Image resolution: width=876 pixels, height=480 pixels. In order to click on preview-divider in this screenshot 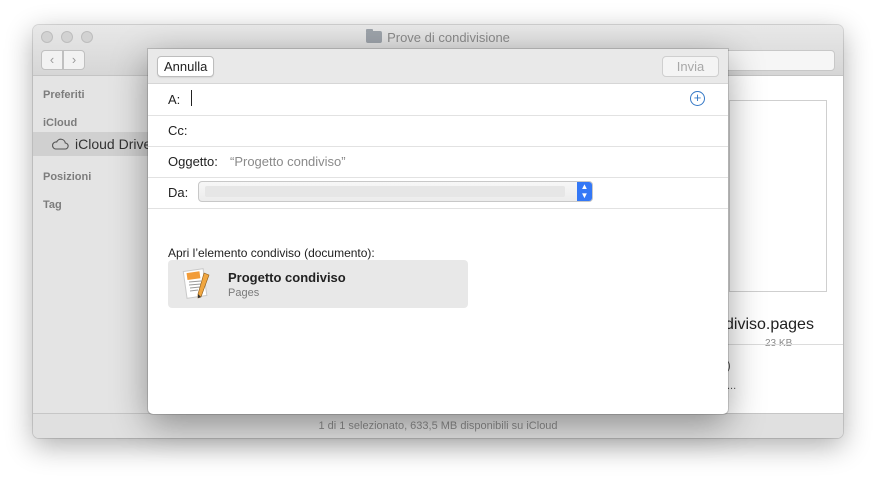, I will do `click(784, 344)`.